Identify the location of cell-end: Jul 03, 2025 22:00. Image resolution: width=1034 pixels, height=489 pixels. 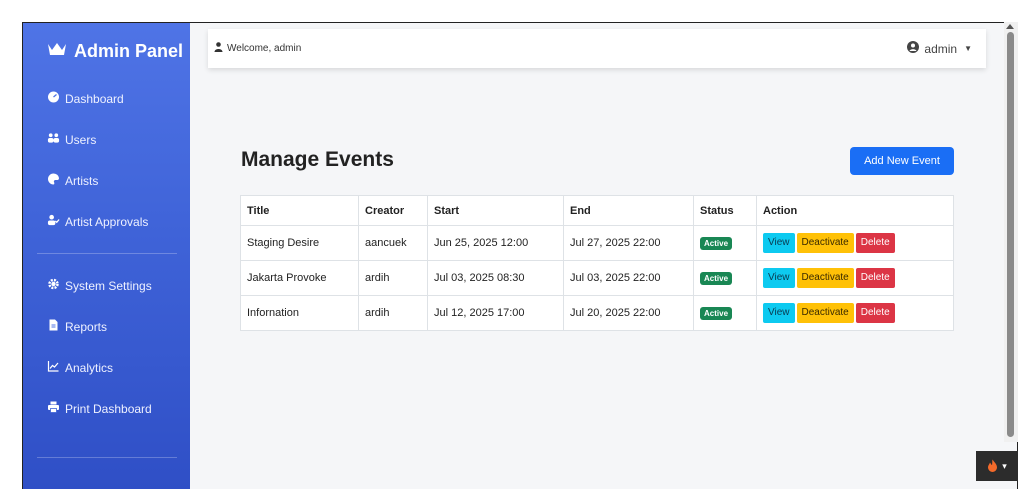
(628, 278).